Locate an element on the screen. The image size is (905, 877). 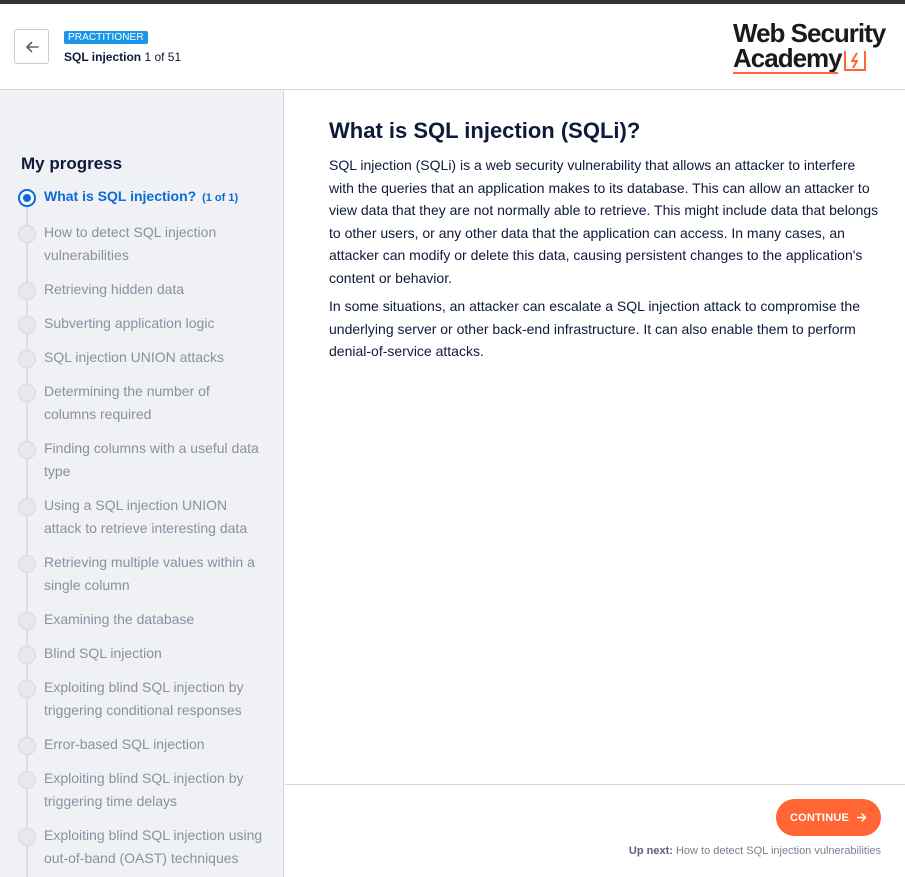
progress-item-label: SQL injection UNION attacks is located at coordinates (134, 357).